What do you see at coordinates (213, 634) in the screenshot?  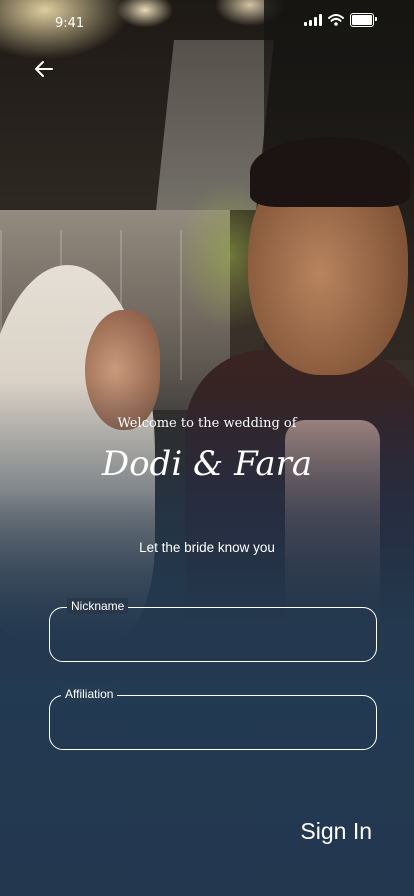 I see `nickname-input` at bounding box center [213, 634].